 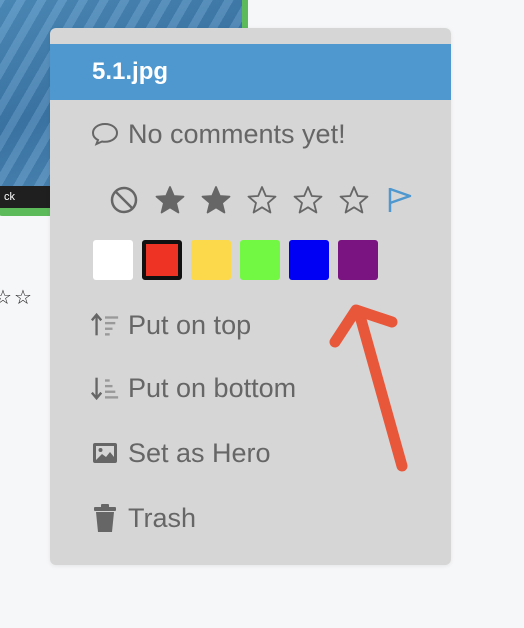 I want to click on put-on-top-item: Put on top, so click(x=170, y=325).